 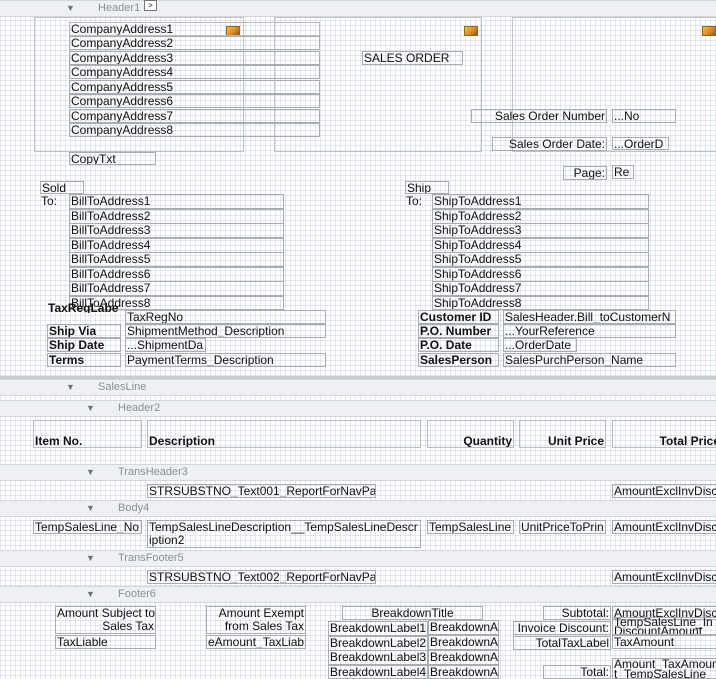 I want to click on company-address-6: CompanyAddress6, so click(x=194, y=101).